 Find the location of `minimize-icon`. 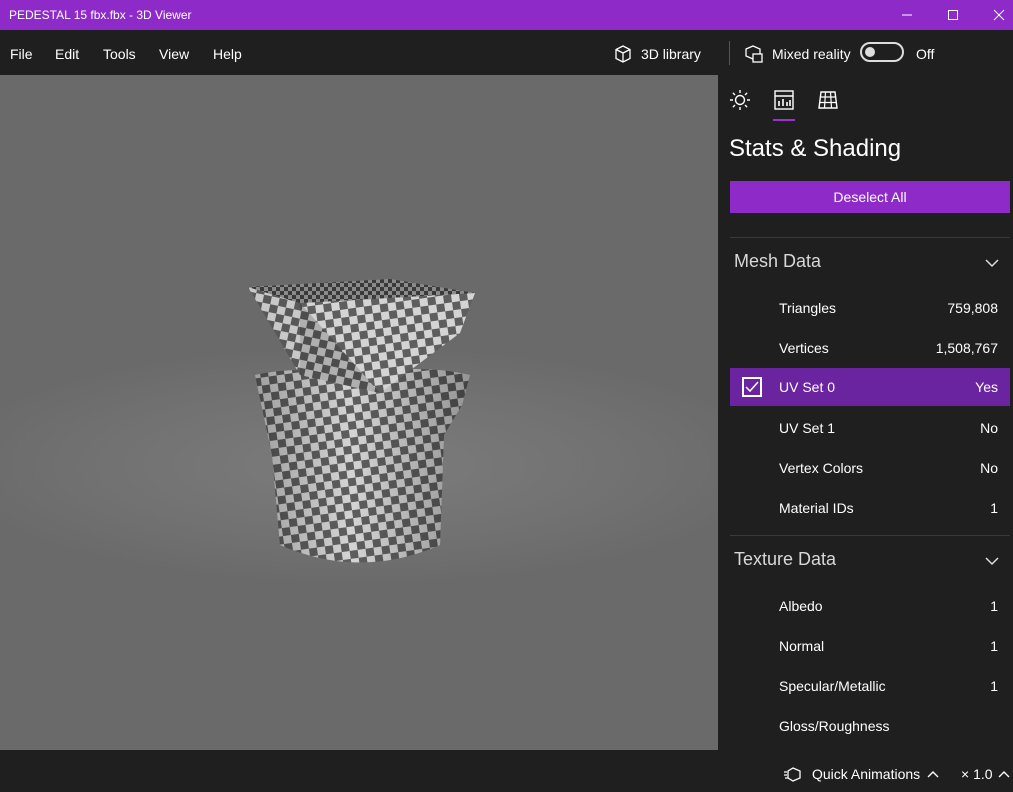

minimize-icon is located at coordinates (907, 15).